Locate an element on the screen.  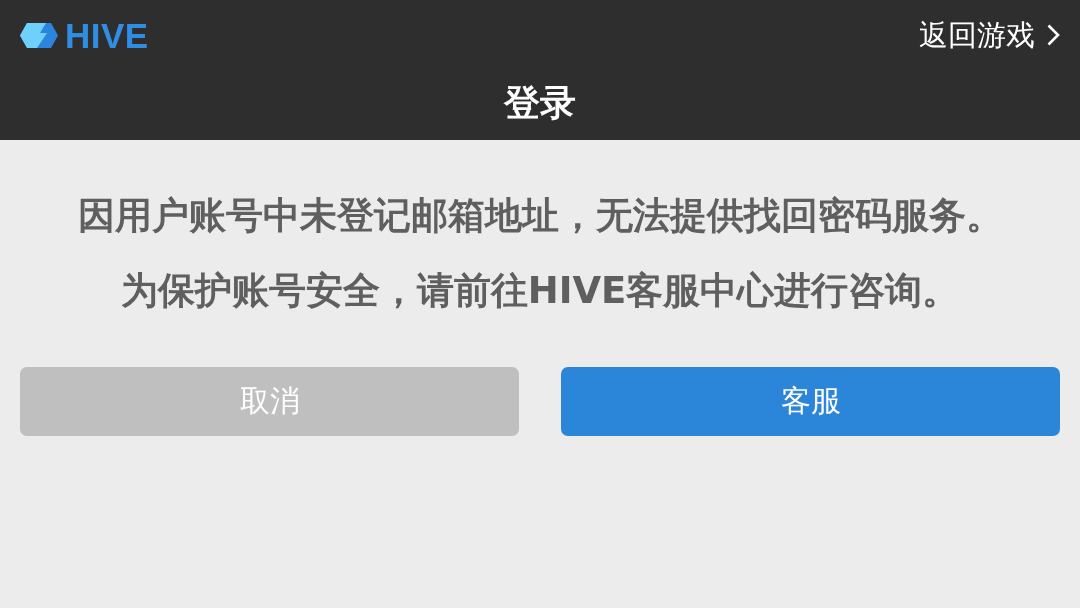
hexagon-logo-icon is located at coordinates (39, 35).